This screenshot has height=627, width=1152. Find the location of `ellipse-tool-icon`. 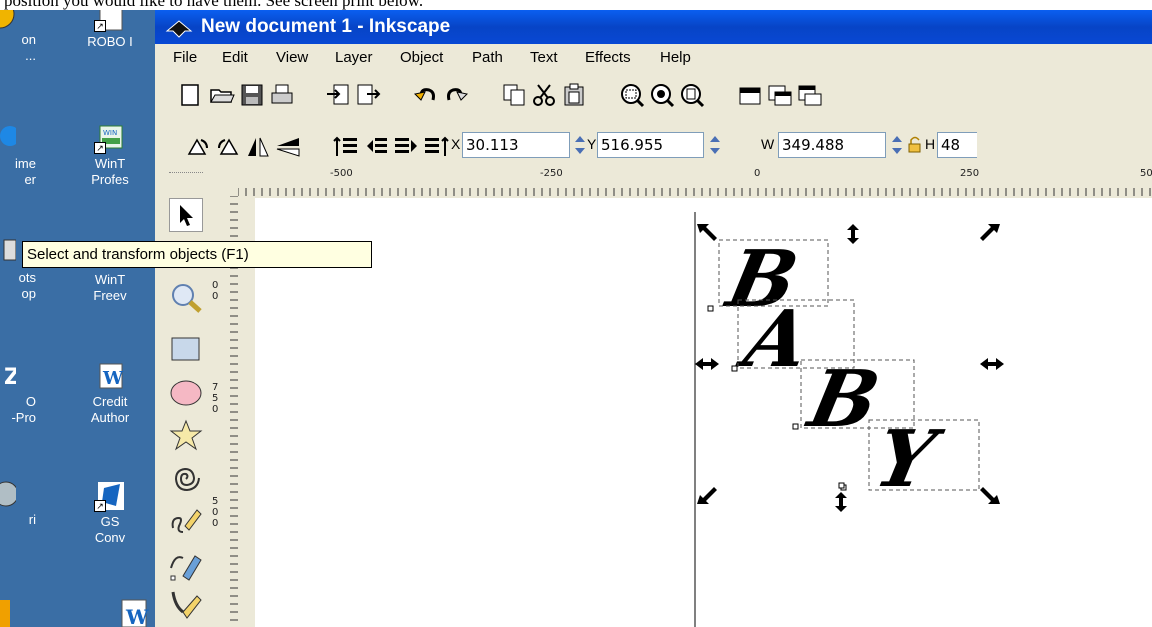

ellipse-tool-icon is located at coordinates (186, 393).